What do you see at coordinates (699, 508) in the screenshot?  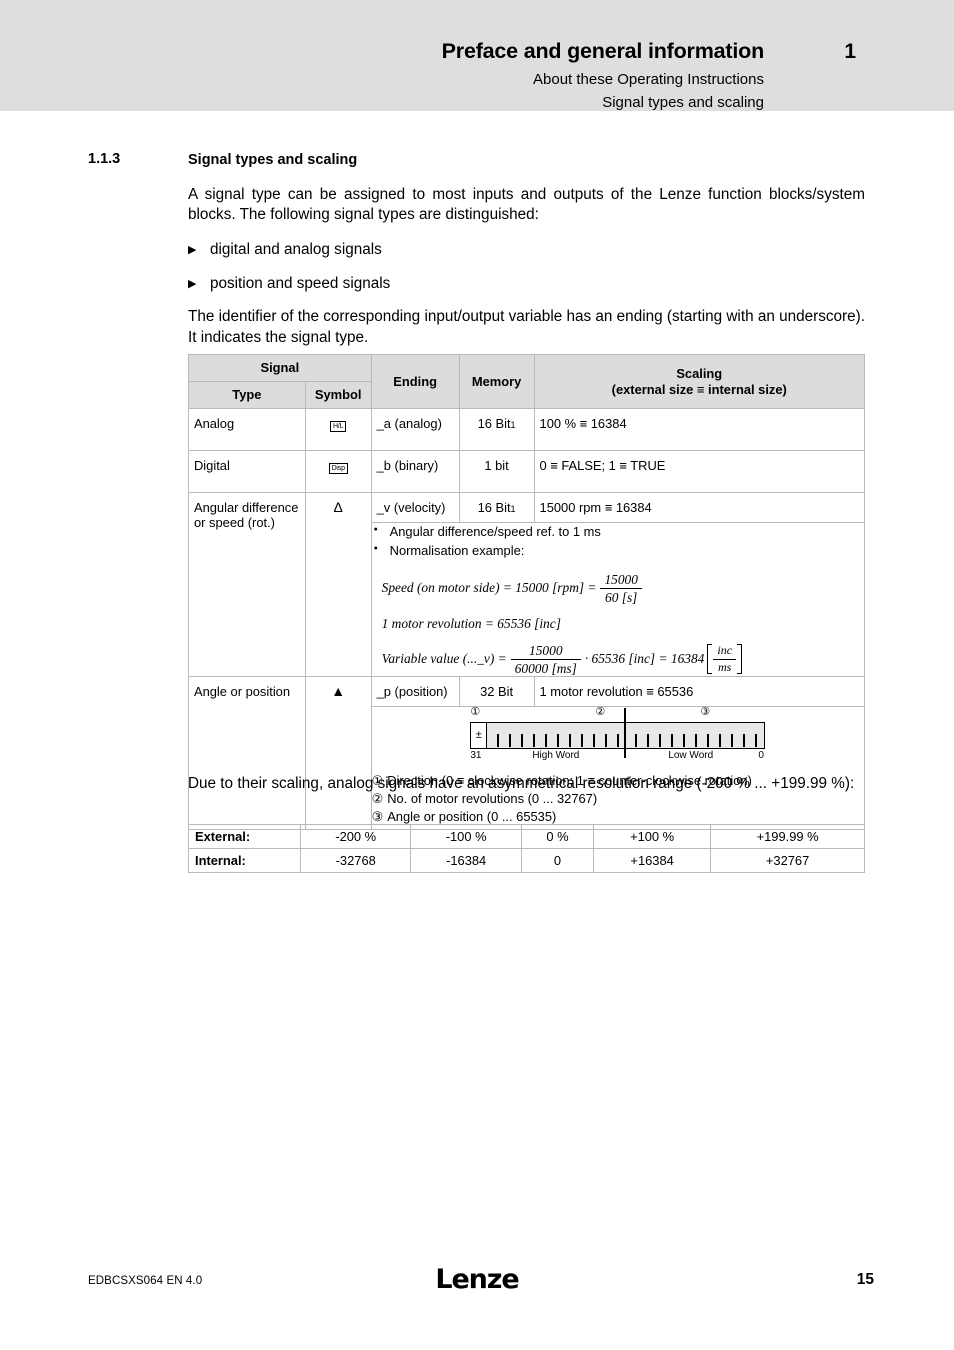 I see `cell-scaling-angular: 15000 rpm ≡ 16384` at bounding box center [699, 508].